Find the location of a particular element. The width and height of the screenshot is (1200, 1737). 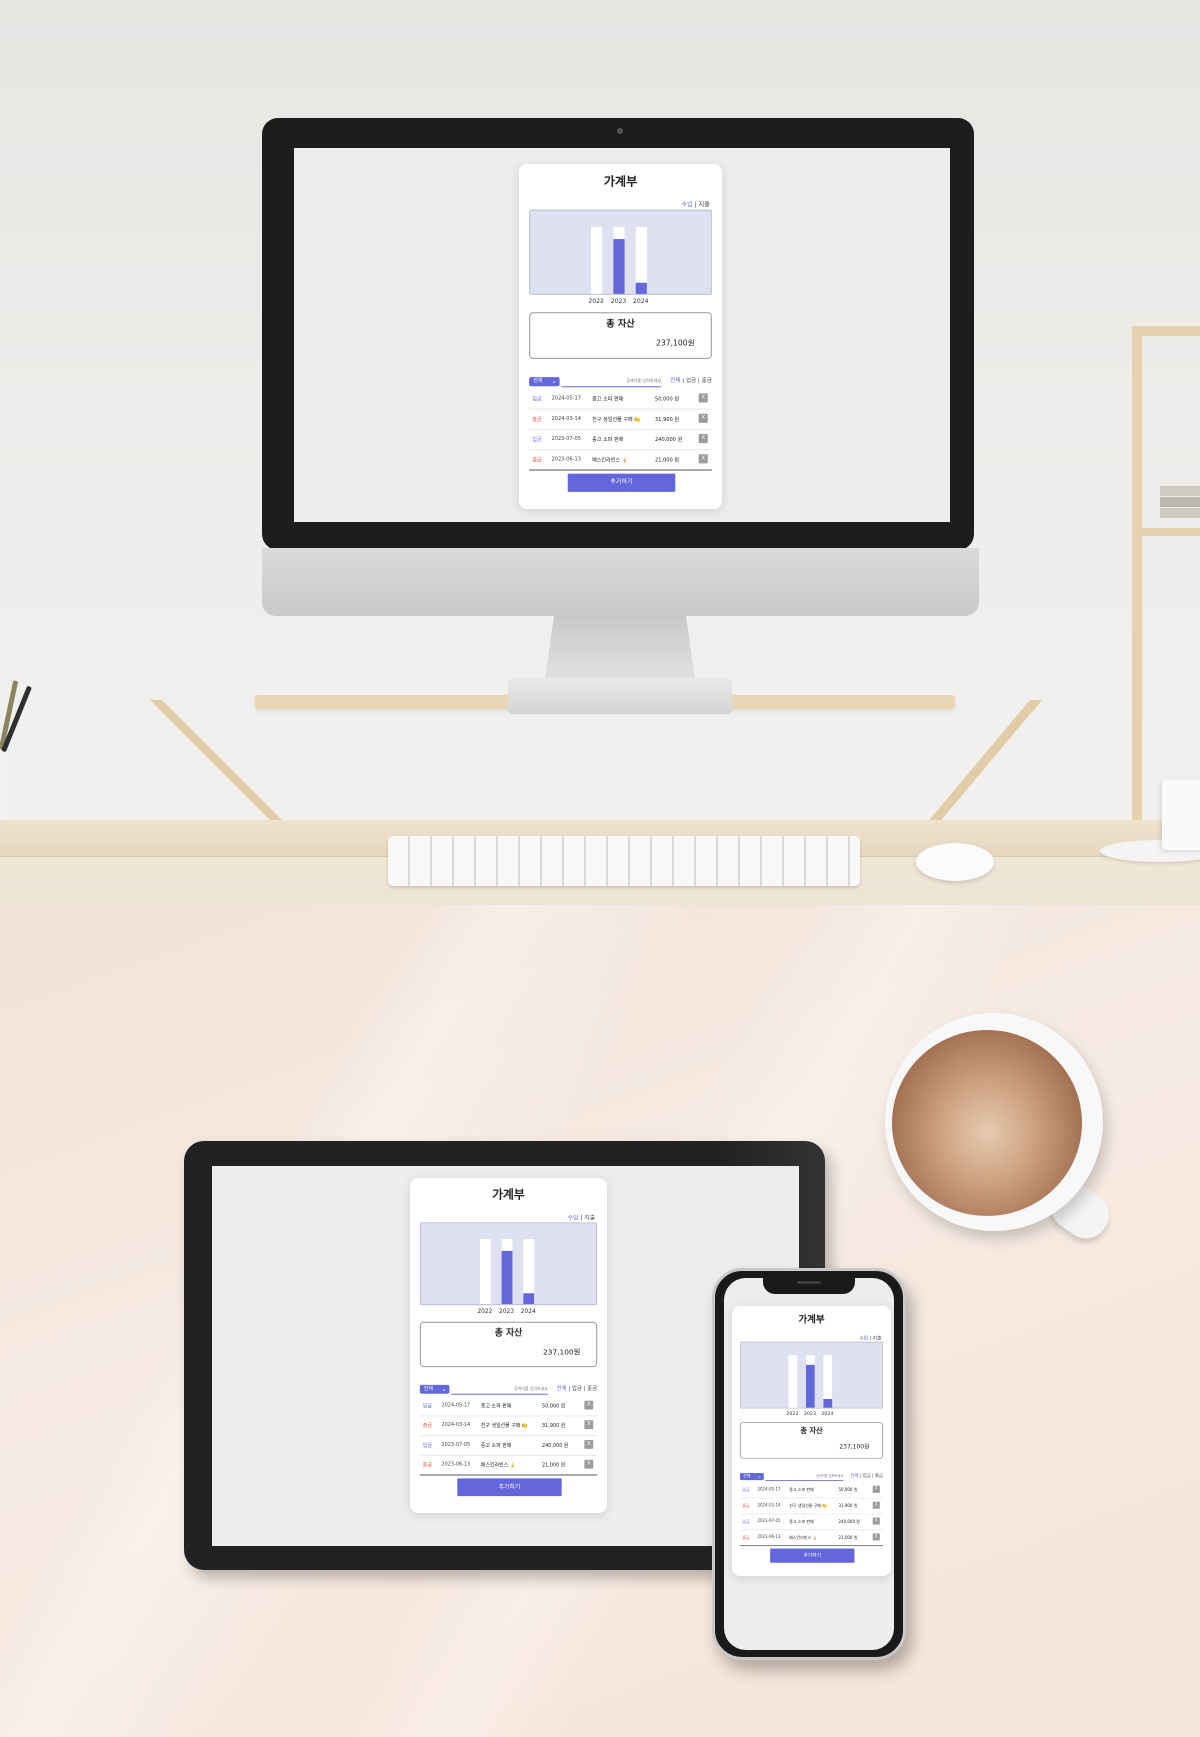

chart-x-label: 2024 is located at coordinates (827, 1413).